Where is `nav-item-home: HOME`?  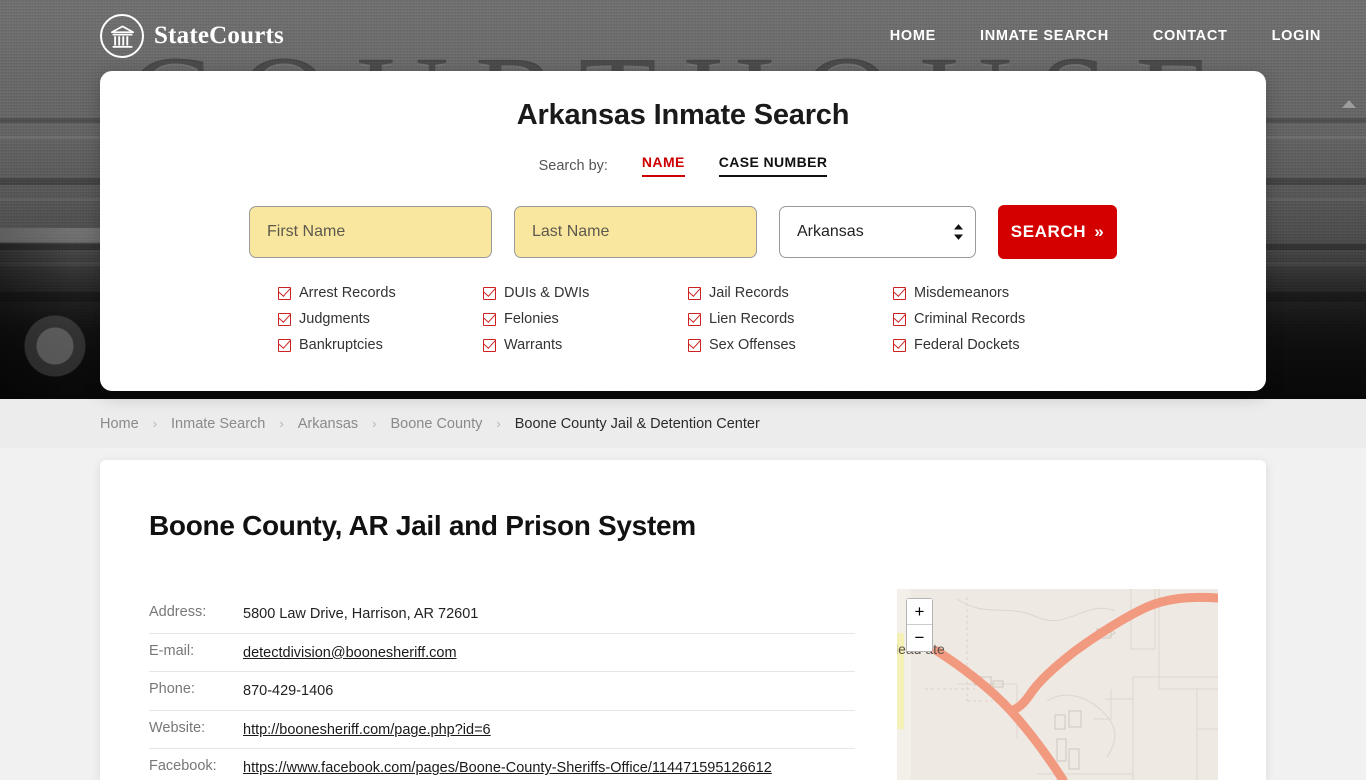 nav-item-home: HOME is located at coordinates (913, 36).